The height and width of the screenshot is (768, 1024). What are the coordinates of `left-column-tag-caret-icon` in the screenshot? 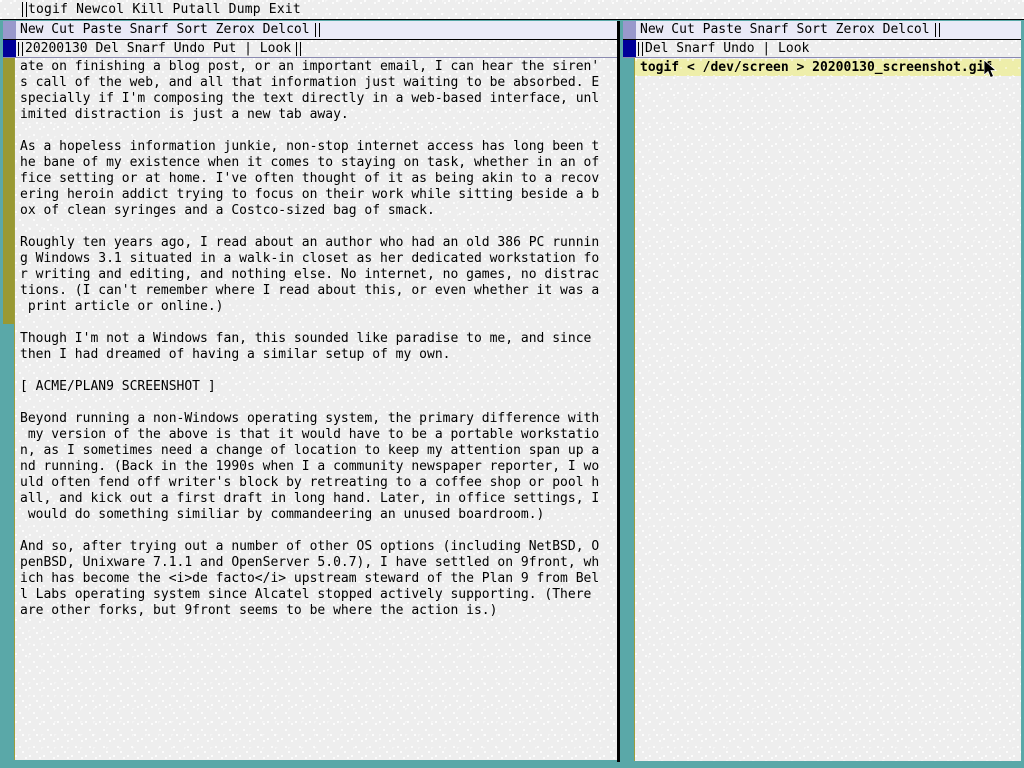 It's located at (317, 30).